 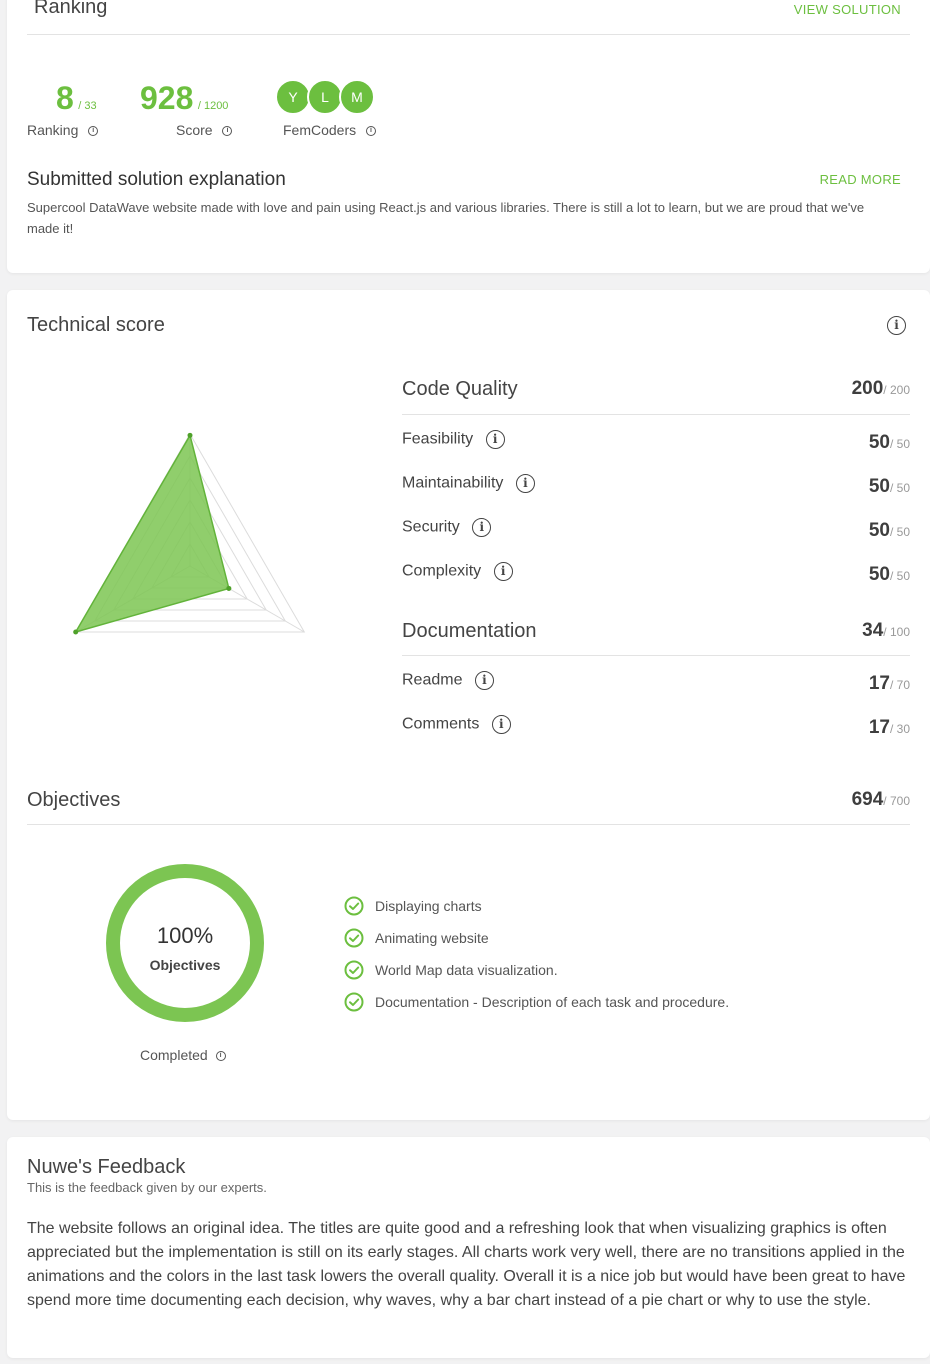 I want to click on readme-row: Readme i, so click(x=448, y=680).